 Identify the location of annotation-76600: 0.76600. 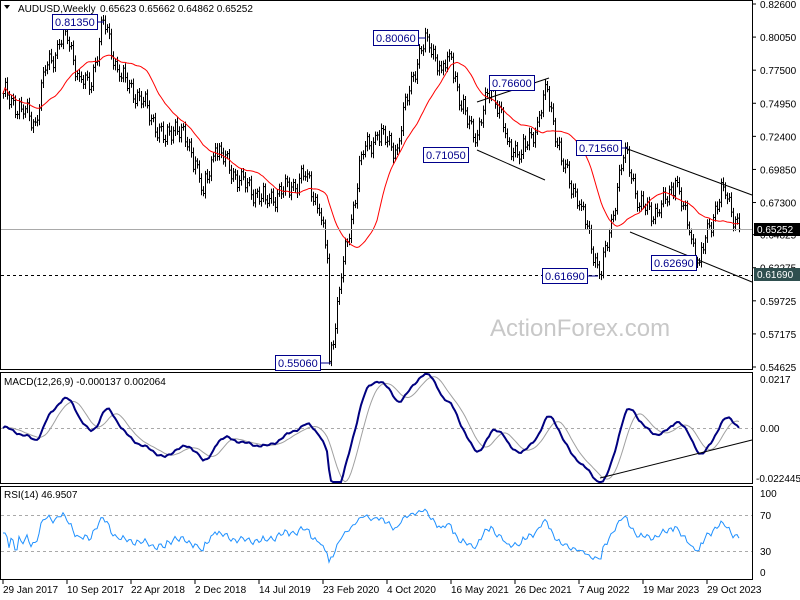
(512, 83).